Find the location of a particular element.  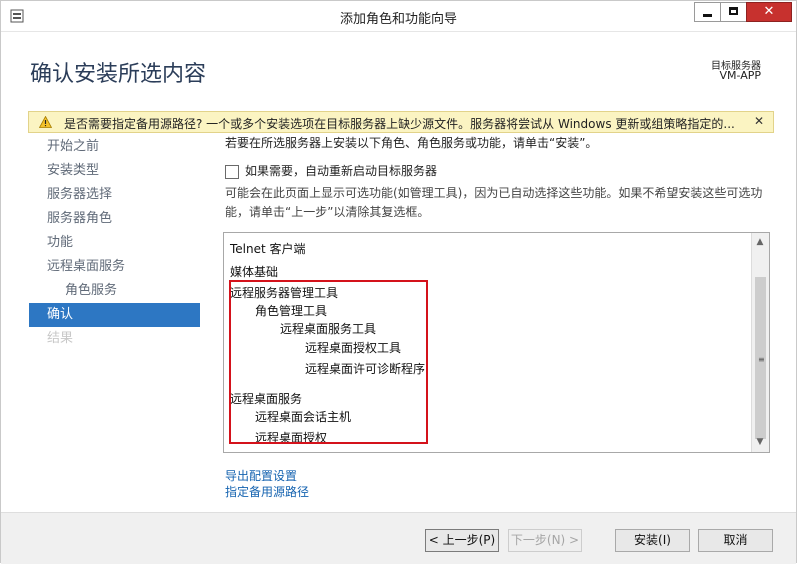

maximize-icon is located at coordinates (733, 11).